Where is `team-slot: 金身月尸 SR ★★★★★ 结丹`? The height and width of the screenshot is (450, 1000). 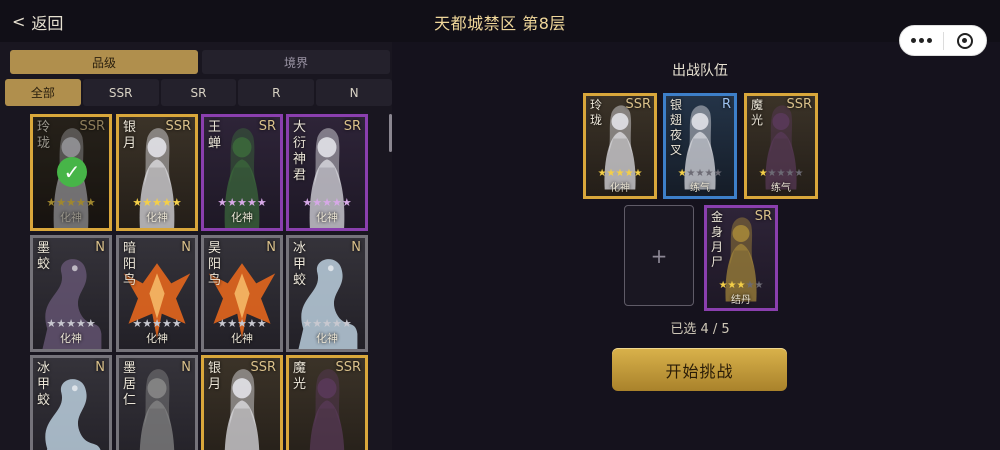
team-slot: 金身月尸 SR ★★★★★ 结丹 is located at coordinates (741, 258).